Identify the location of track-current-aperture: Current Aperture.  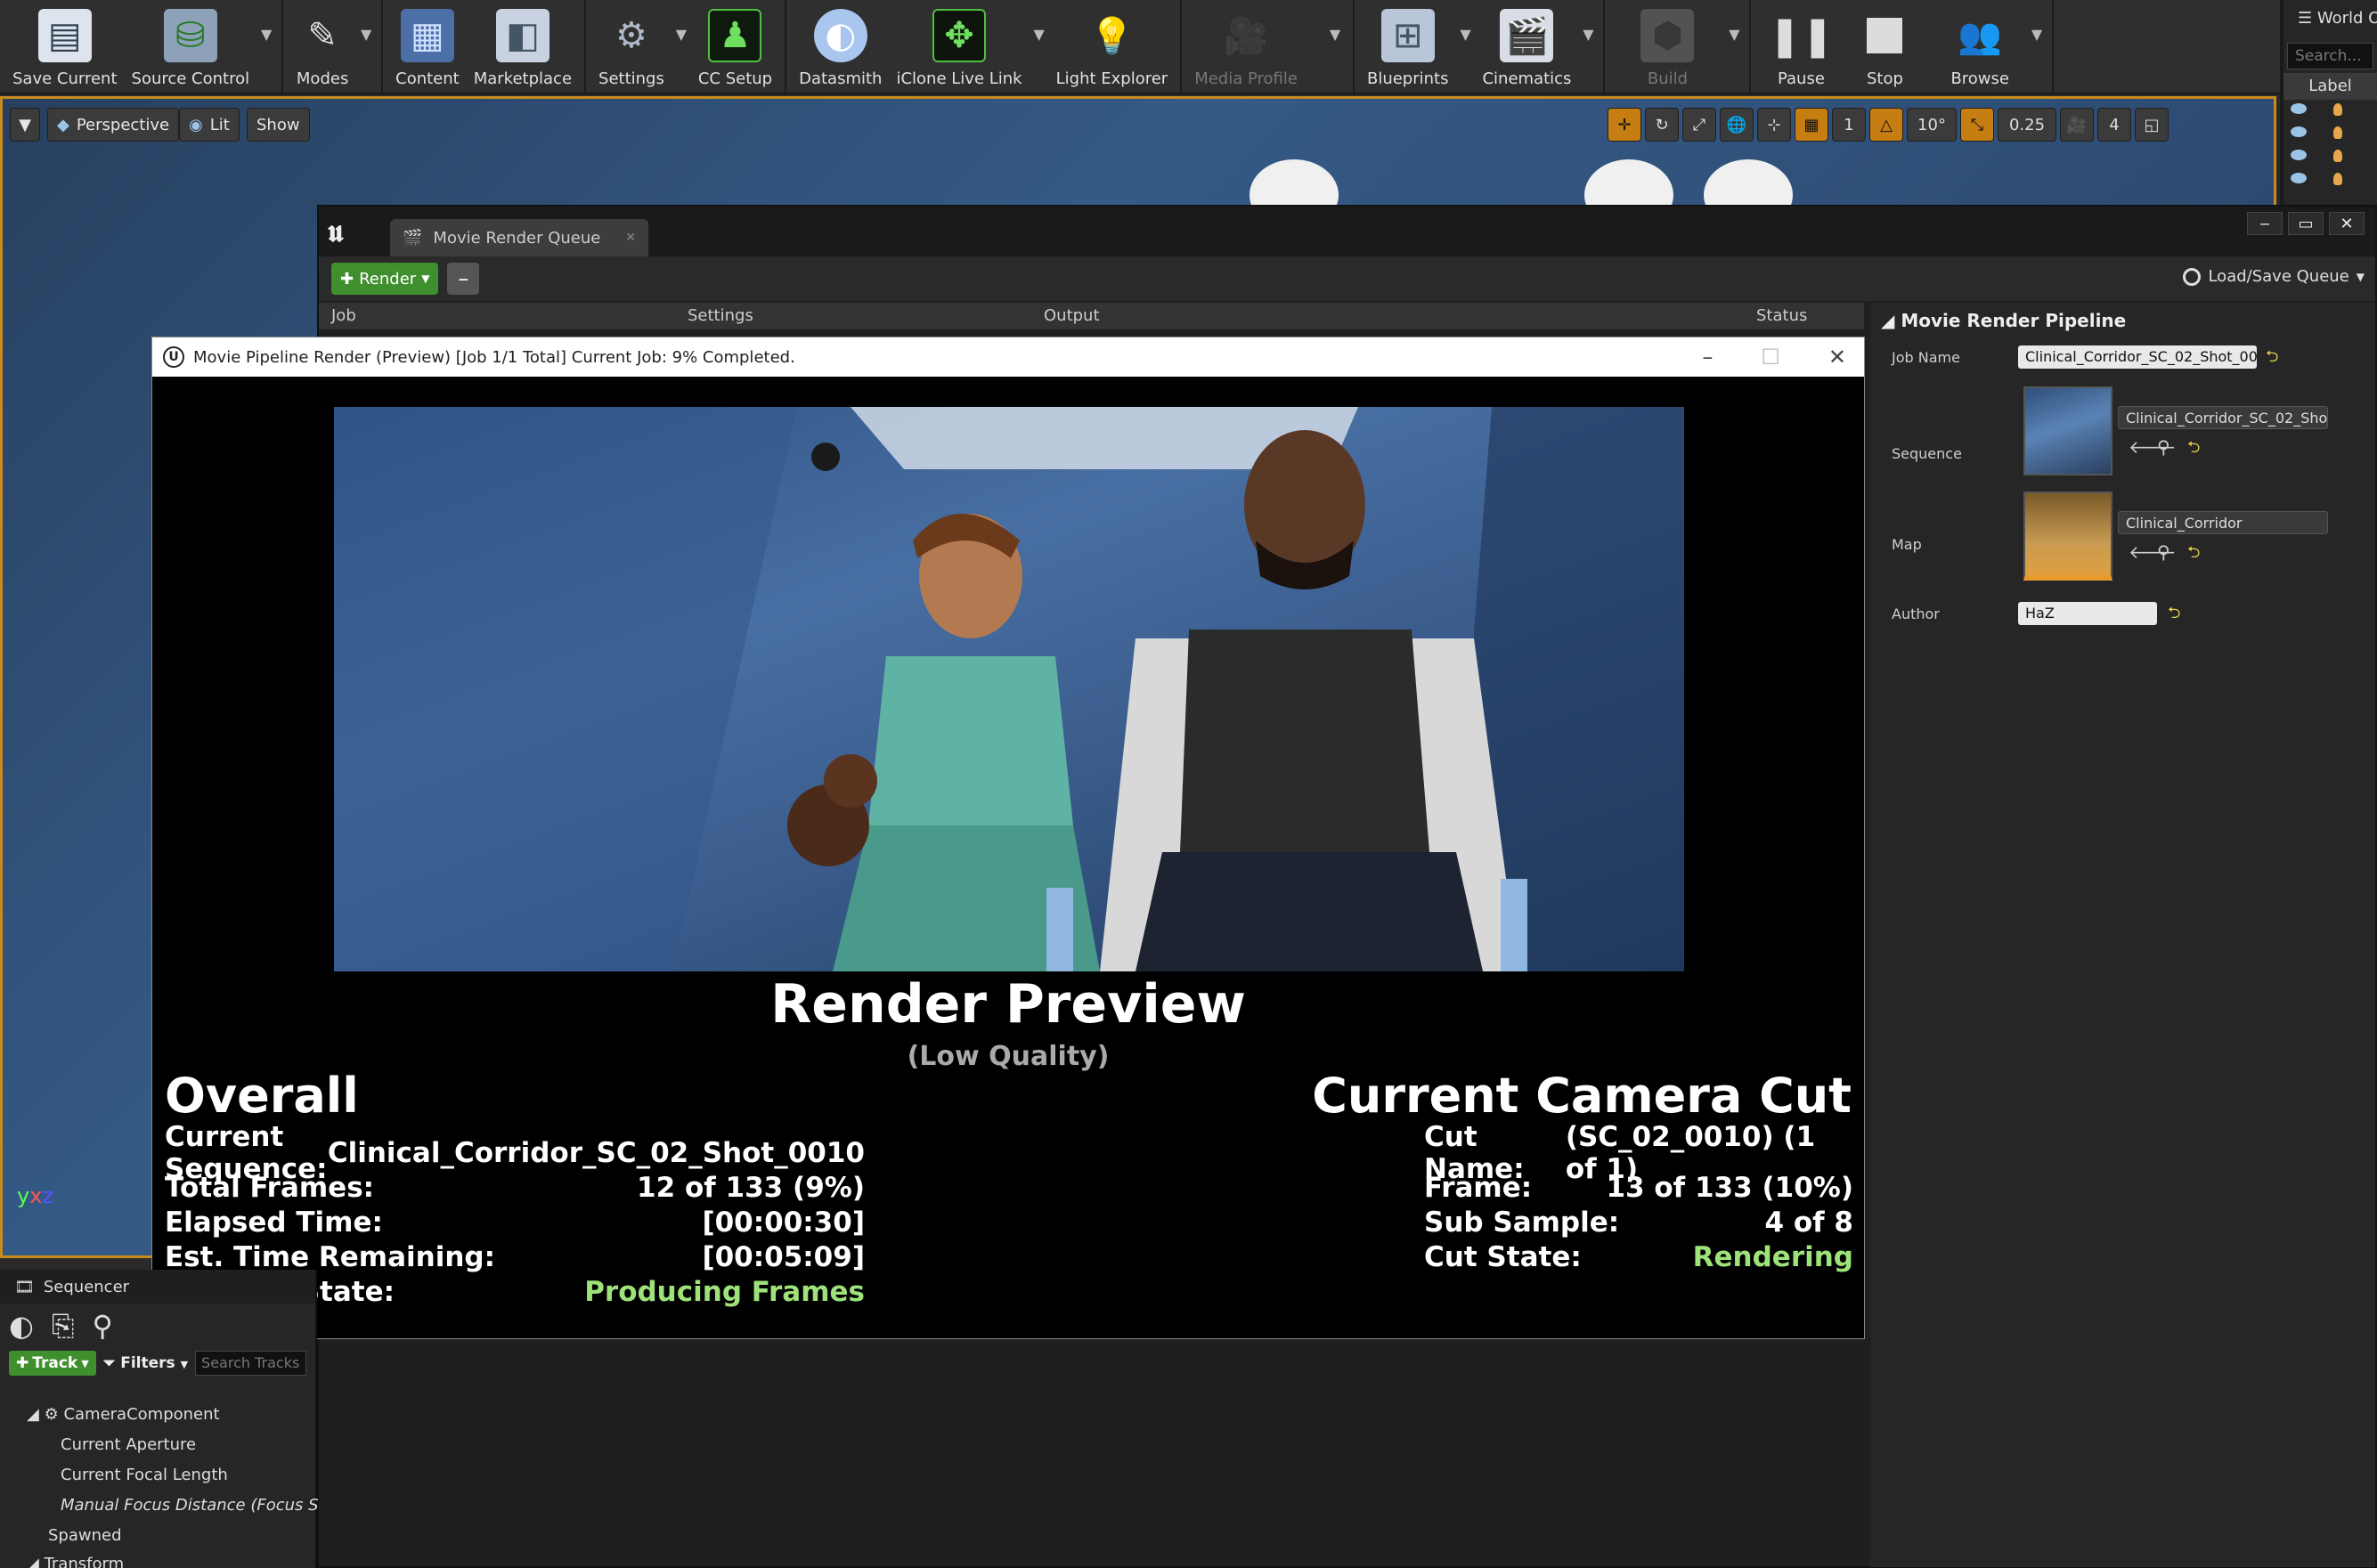
(128, 1444).